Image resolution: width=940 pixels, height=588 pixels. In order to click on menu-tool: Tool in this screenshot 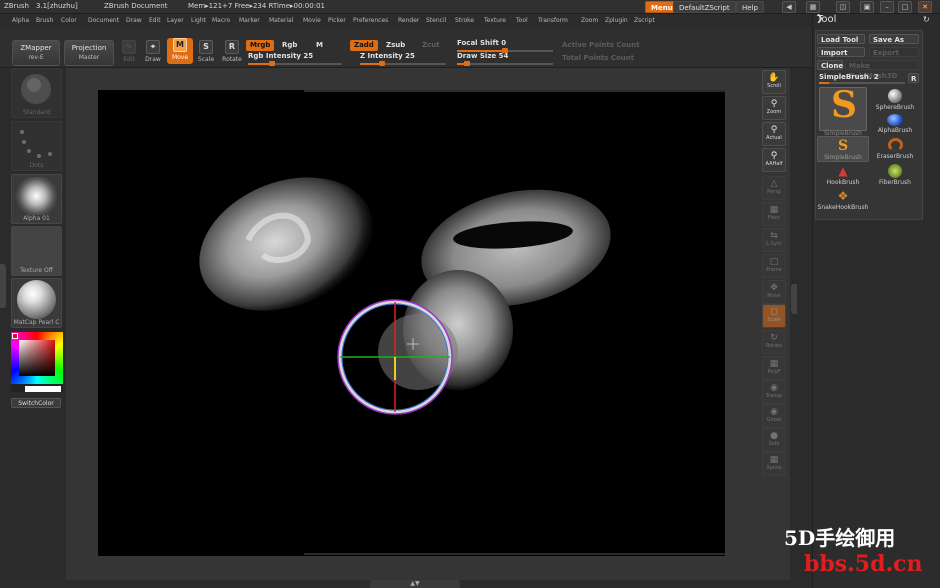, I will do `click(522, 20)`.